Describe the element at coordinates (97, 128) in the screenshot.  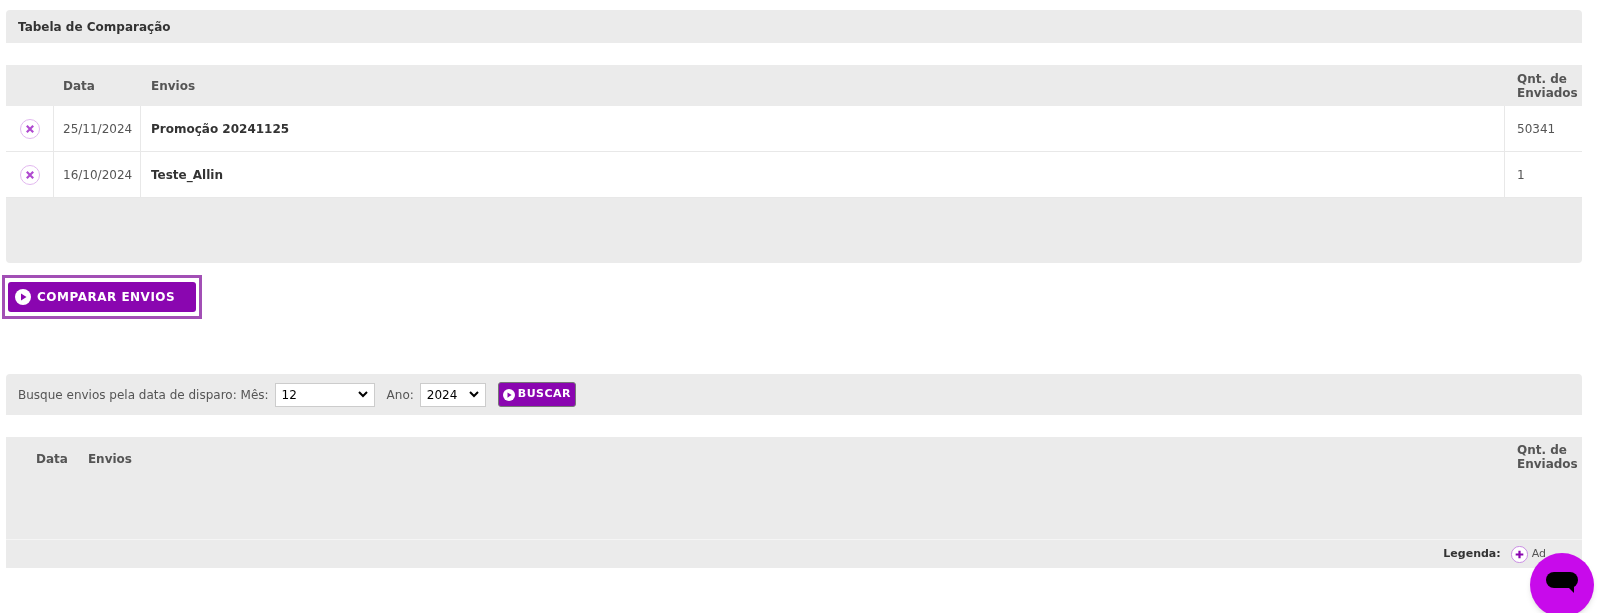
I see `table-cell: 25/11/2024` at that location.